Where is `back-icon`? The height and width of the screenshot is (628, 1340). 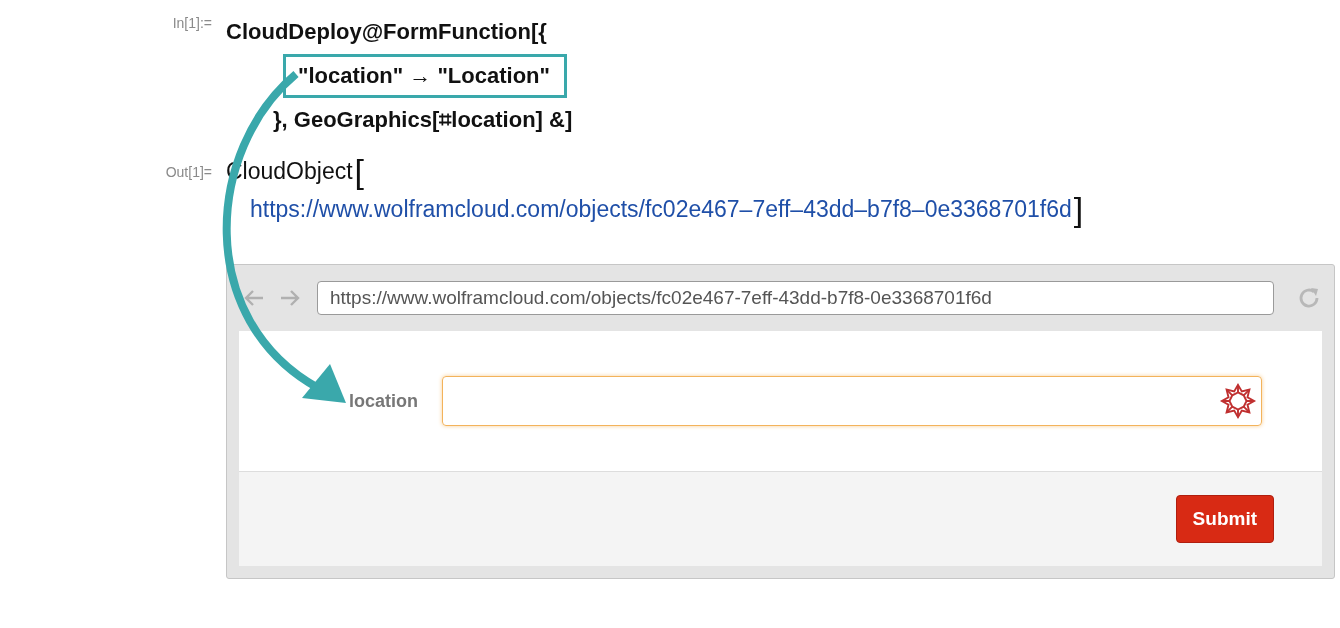
back-icon is located at coordinates (254, 298).